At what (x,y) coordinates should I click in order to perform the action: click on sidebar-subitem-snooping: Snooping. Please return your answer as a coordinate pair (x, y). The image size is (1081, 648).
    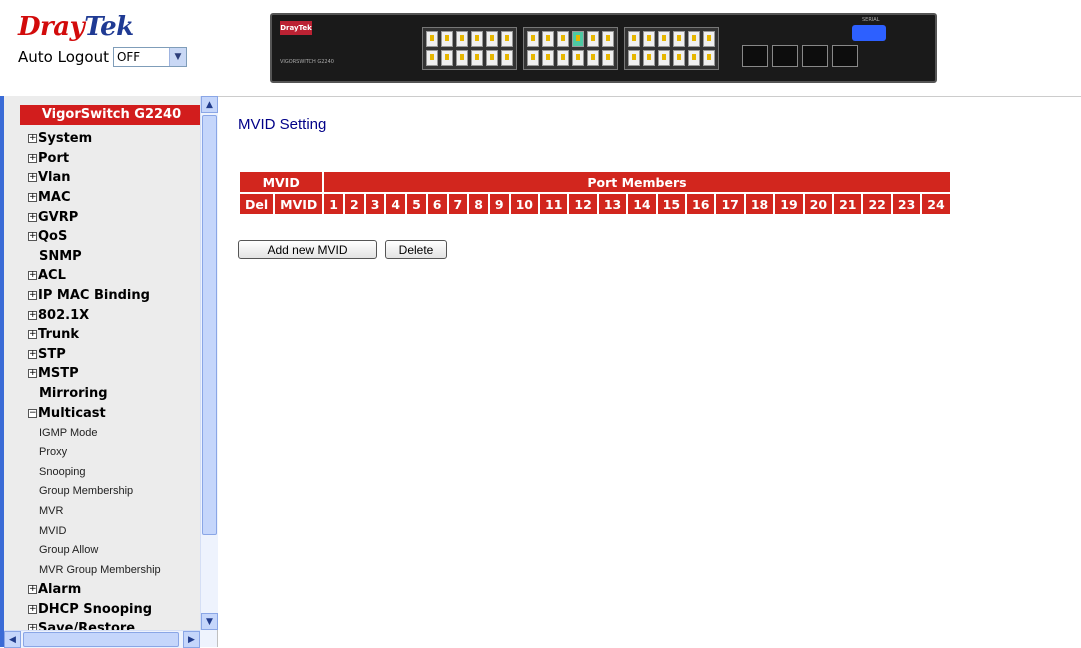
    Looking at the image, I should click on (94, 472).